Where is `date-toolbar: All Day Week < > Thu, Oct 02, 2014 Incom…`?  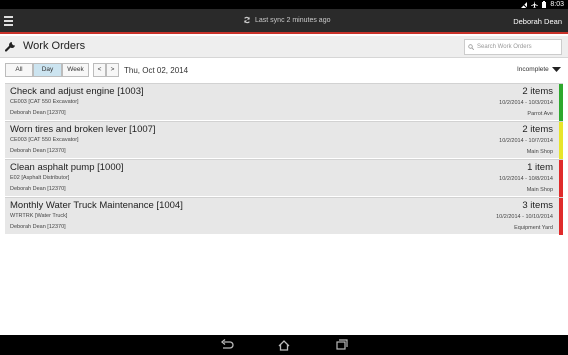 date-toolbar: All Day Week < > Thu, Oct 02, 2014 Incom… is located at coordinates (284, 70).